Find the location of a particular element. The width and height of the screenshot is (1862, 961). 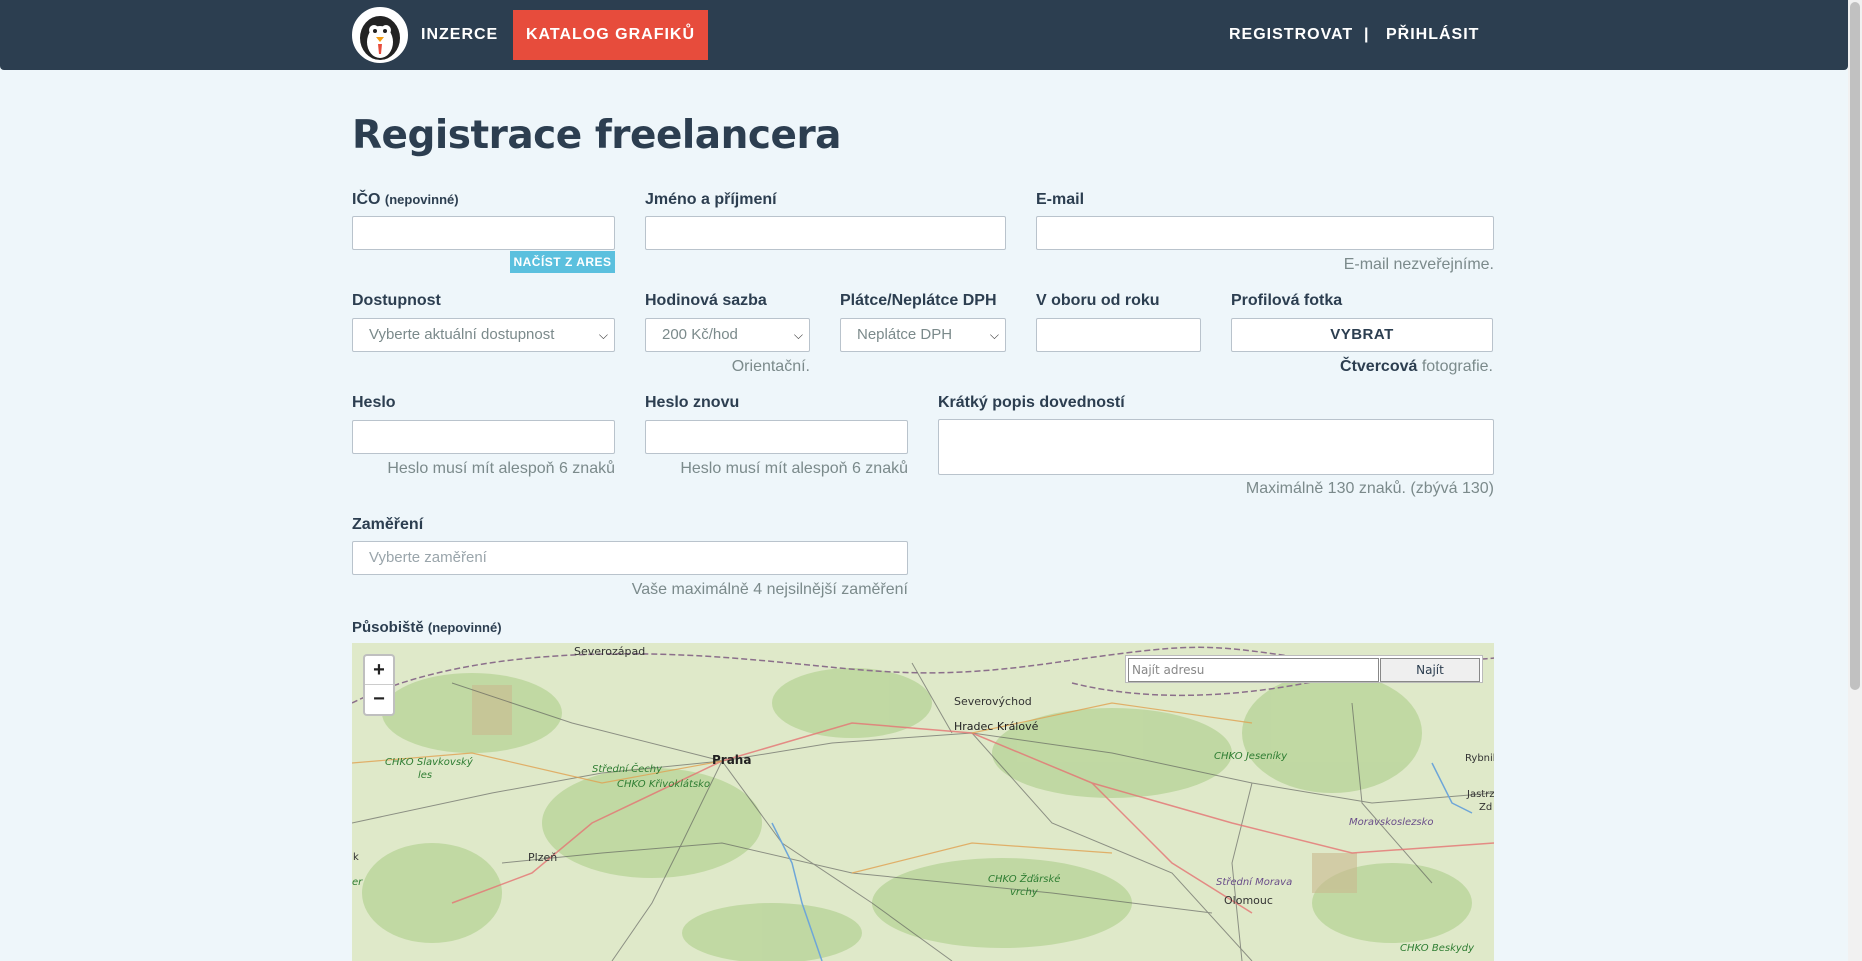

map-label: Plzeň is located at coordinates (543, 857).